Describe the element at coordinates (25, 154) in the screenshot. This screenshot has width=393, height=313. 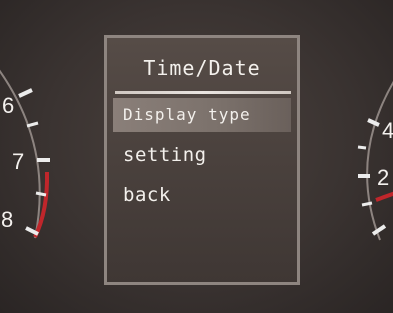
I see `left-gauge: 6 7 8` at that location.